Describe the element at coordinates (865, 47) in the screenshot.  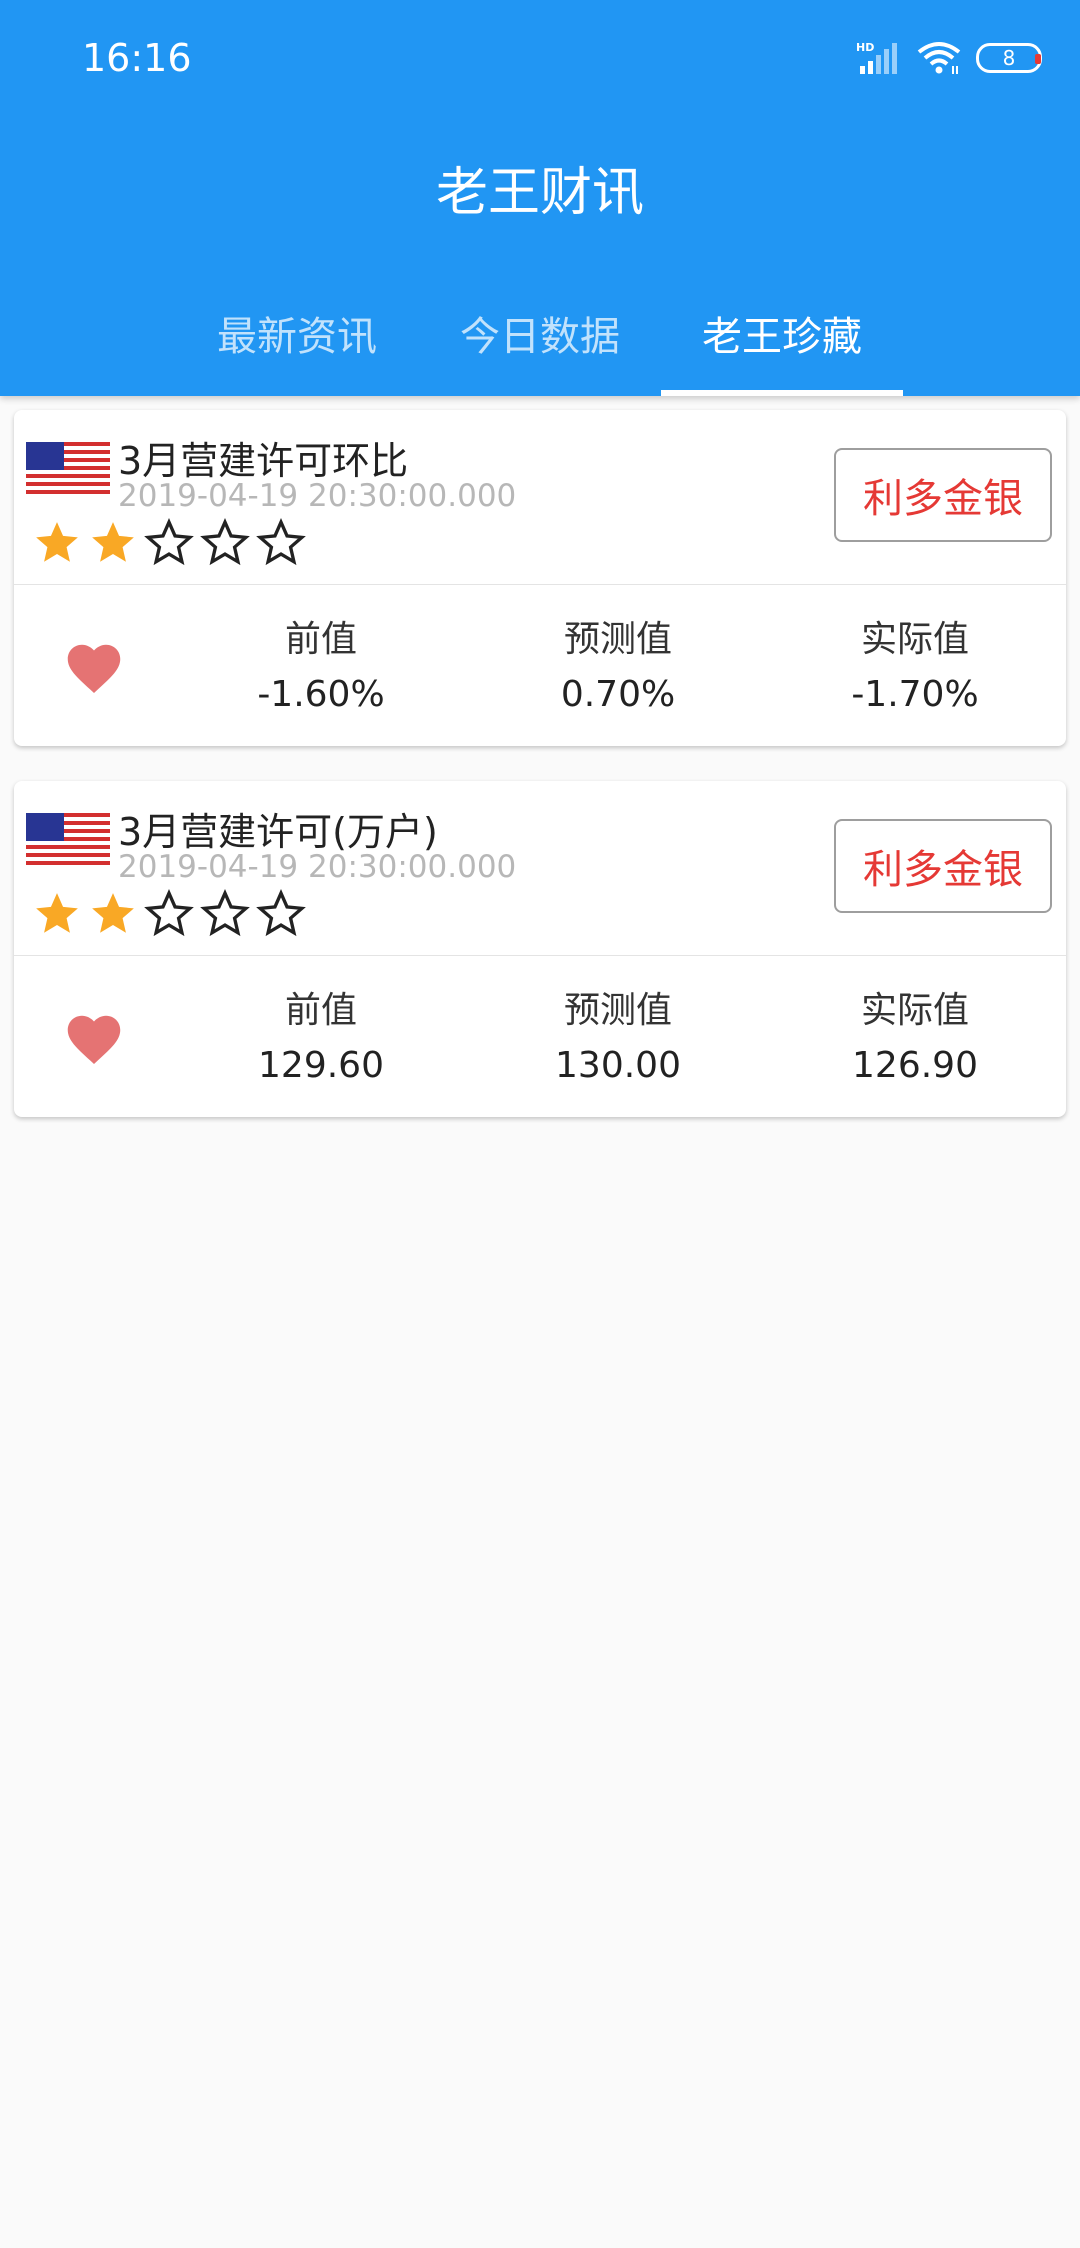
I see `svg-text: HD` at that location.